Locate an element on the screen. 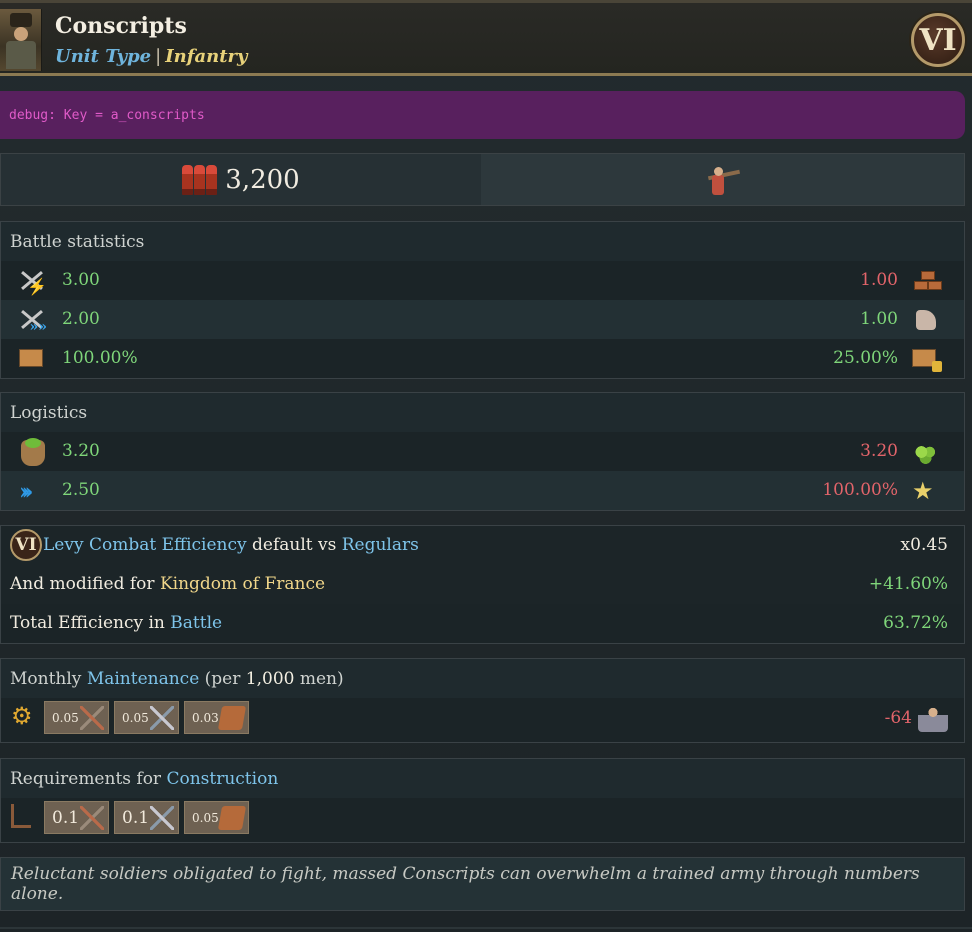  arms-chip: 0.1 is located at coordinates (146, 817).